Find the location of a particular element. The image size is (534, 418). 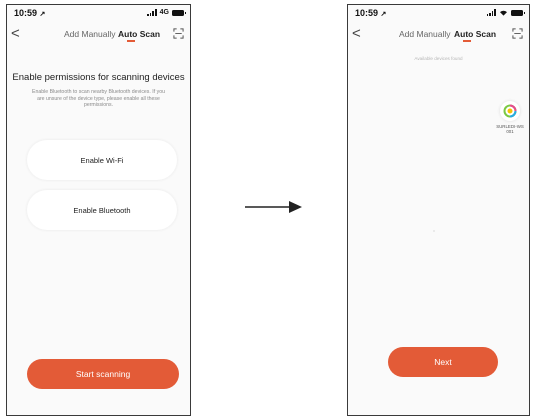

device-name-line2: 001 is located at coordinates (510, 131).